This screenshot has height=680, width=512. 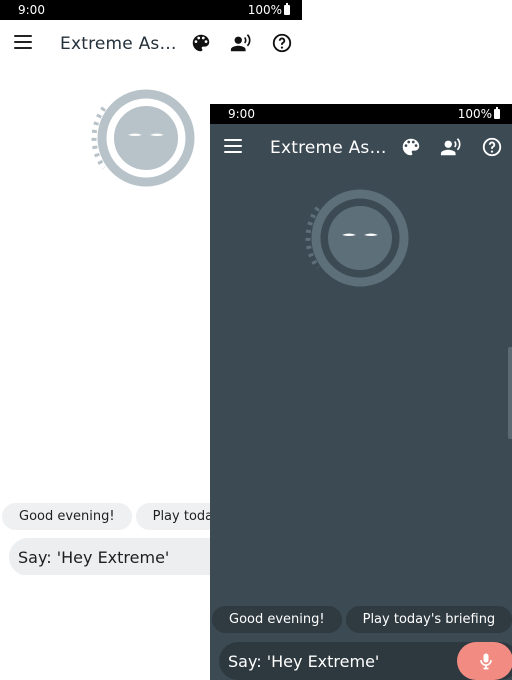 What do you see at coordinates (510, 393) in the screenshot?
I see `scroll-handle` at bounding box center [510, 393].